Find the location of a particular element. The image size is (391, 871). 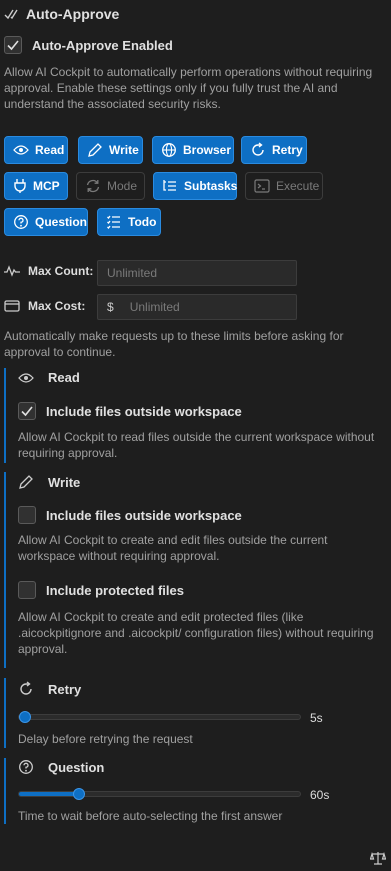

write-outside-workspace-row: Include files outside workspace is located at coordinates (130, 515).